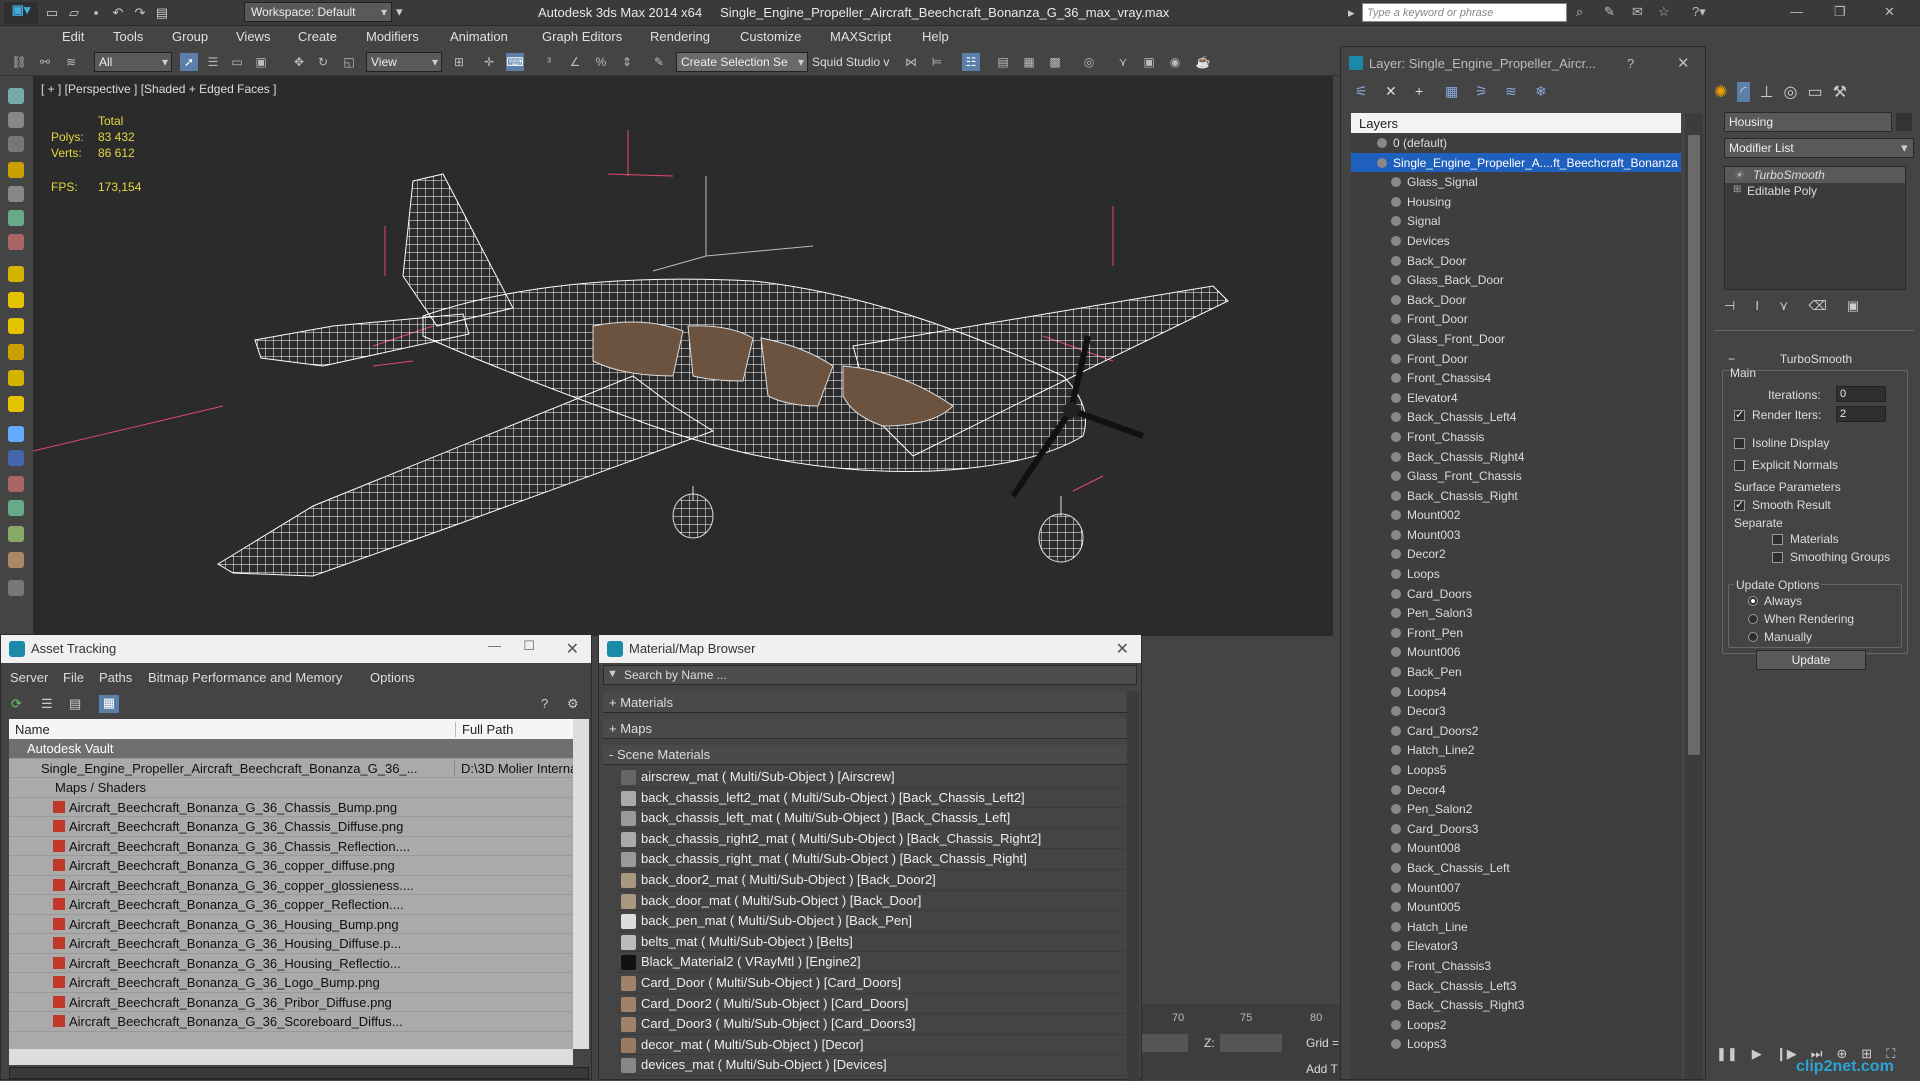 This screenshot has width=1920, height=1081. Describe the element at coordinates (1516, 1005) in the screenshot. I see `layer-object-item: Back_Chassis_Right3` at that location.